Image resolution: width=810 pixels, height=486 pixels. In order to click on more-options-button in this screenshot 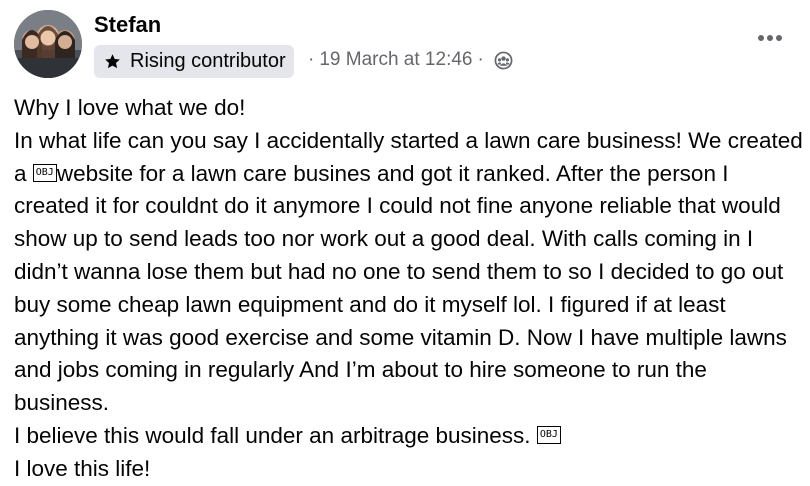, I will do `click(770, 38)`.